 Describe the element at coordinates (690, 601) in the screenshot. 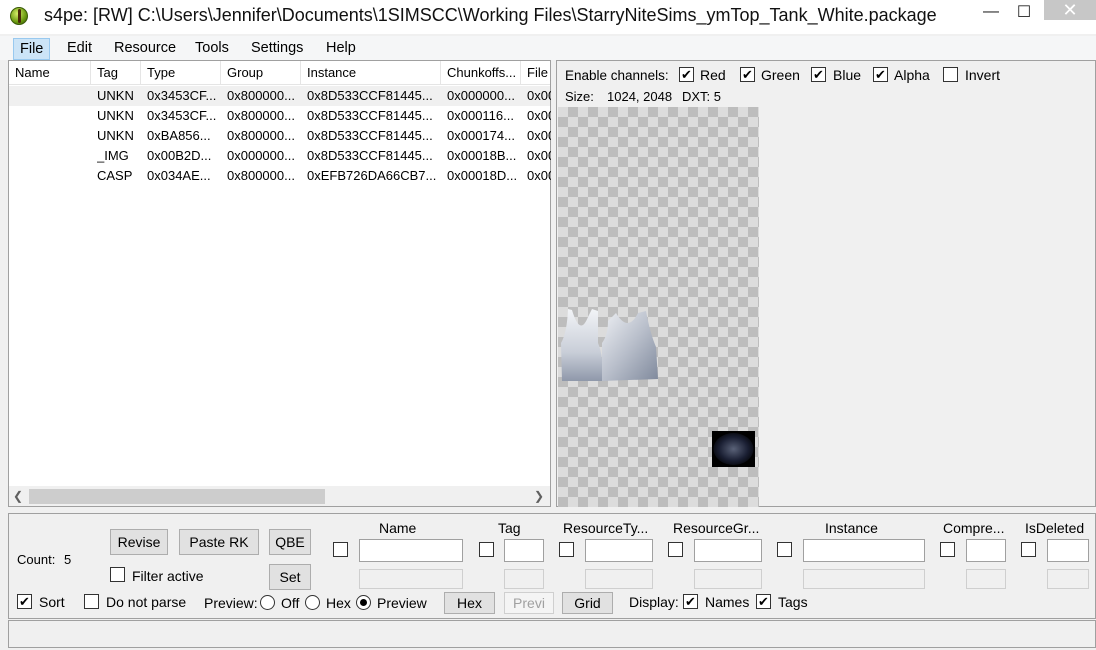

I see `names-checkbox: ✔` at that location.